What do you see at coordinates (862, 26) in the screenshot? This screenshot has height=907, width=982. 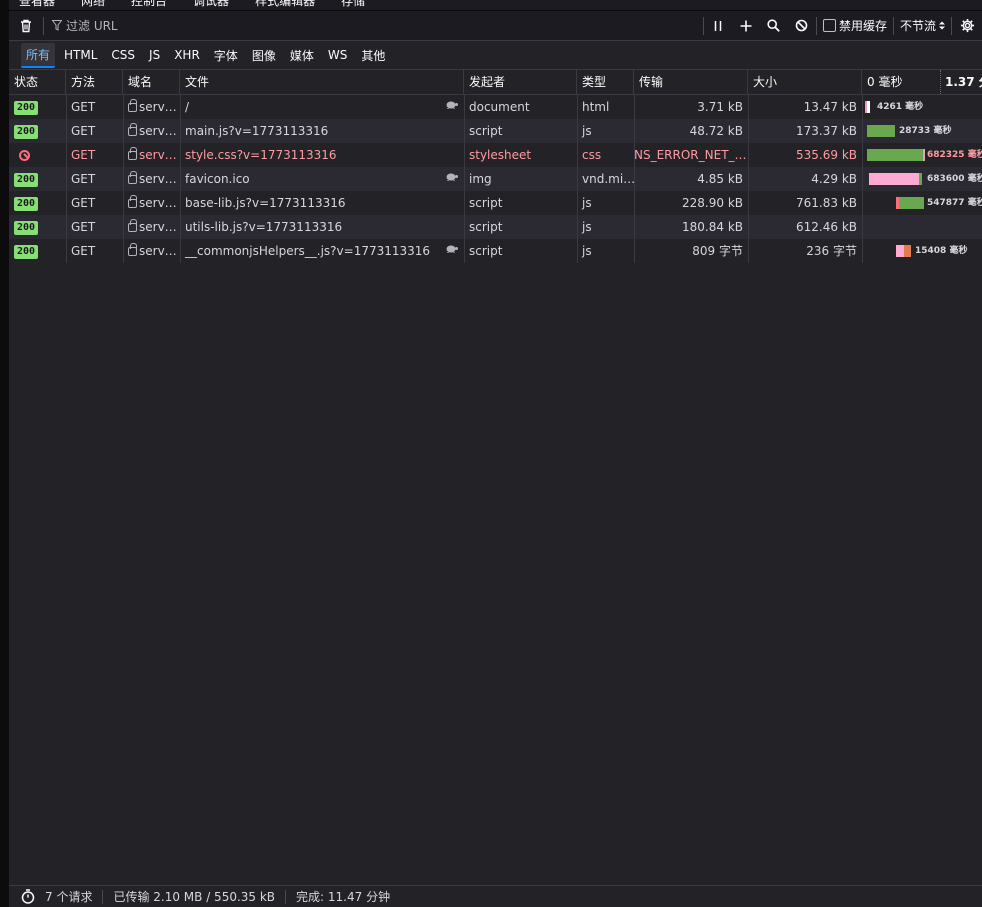 I see `disable-cache-label: 禁用缓存` at bounding box center [862, 26].